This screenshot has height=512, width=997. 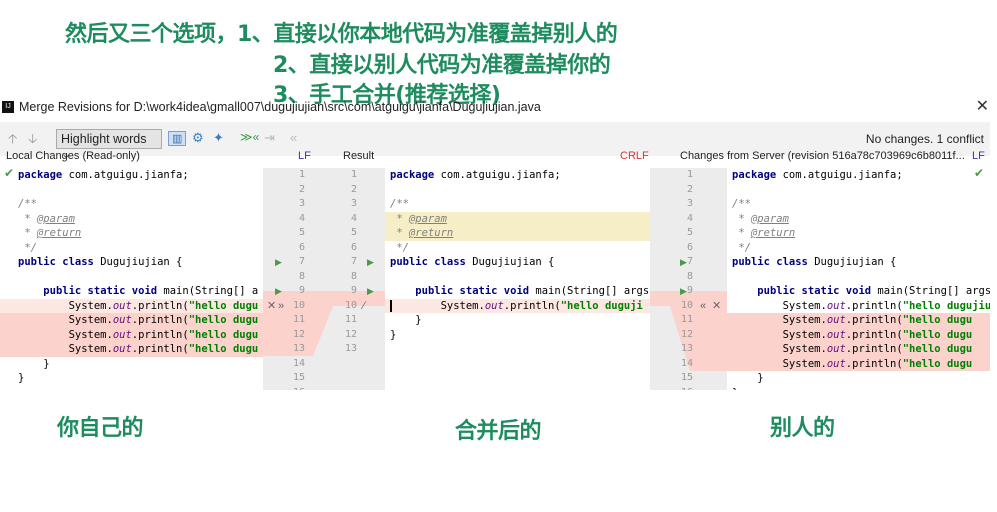 What do you see at coordinates (32, 141) in the screenshot?
I see `next-difference-icon: 🡣` at bounding box center [32, 141].